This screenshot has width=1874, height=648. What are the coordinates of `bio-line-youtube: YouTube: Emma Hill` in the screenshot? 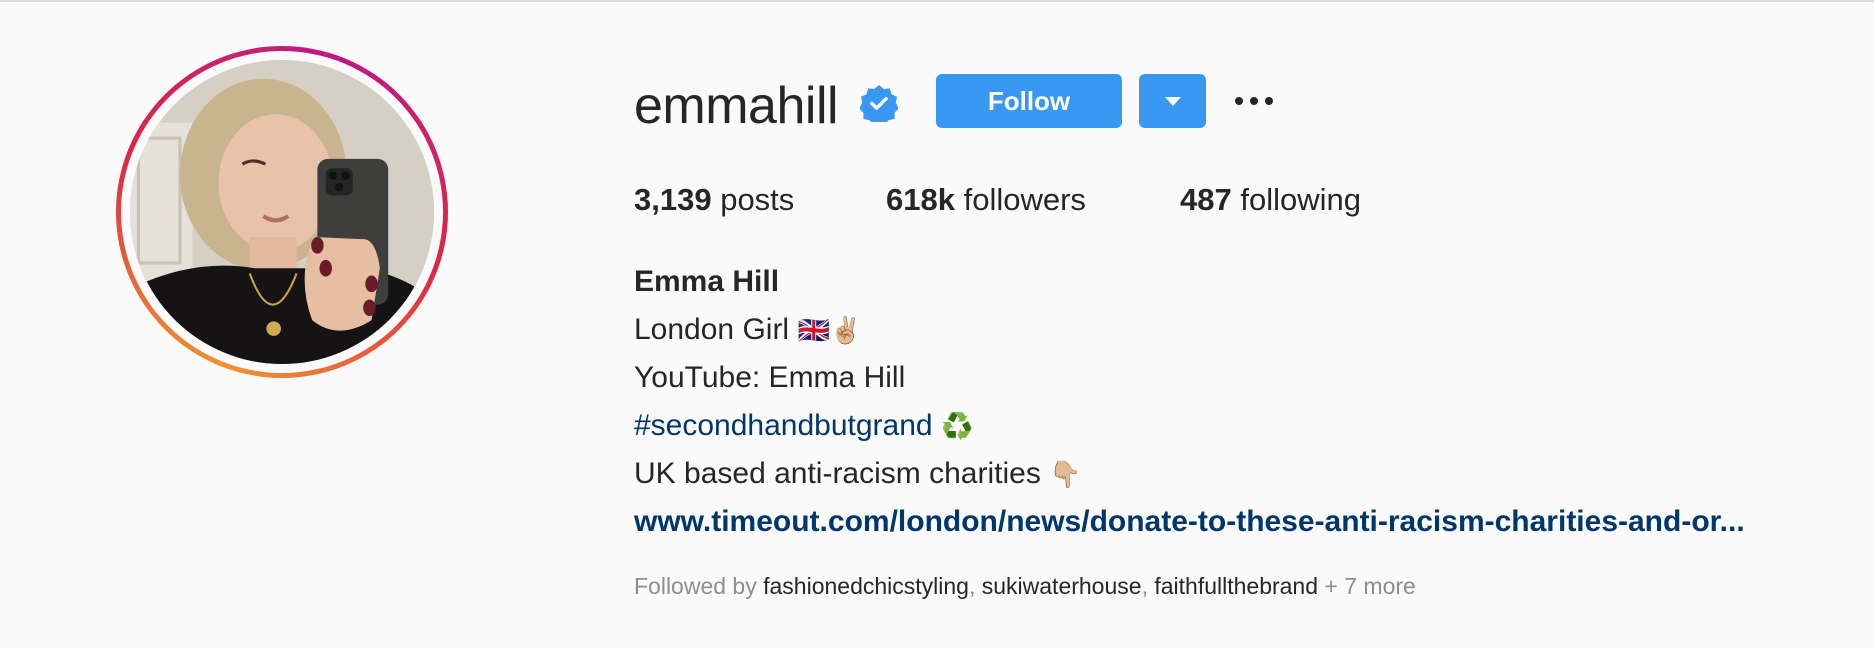 It's located at (770, 377).